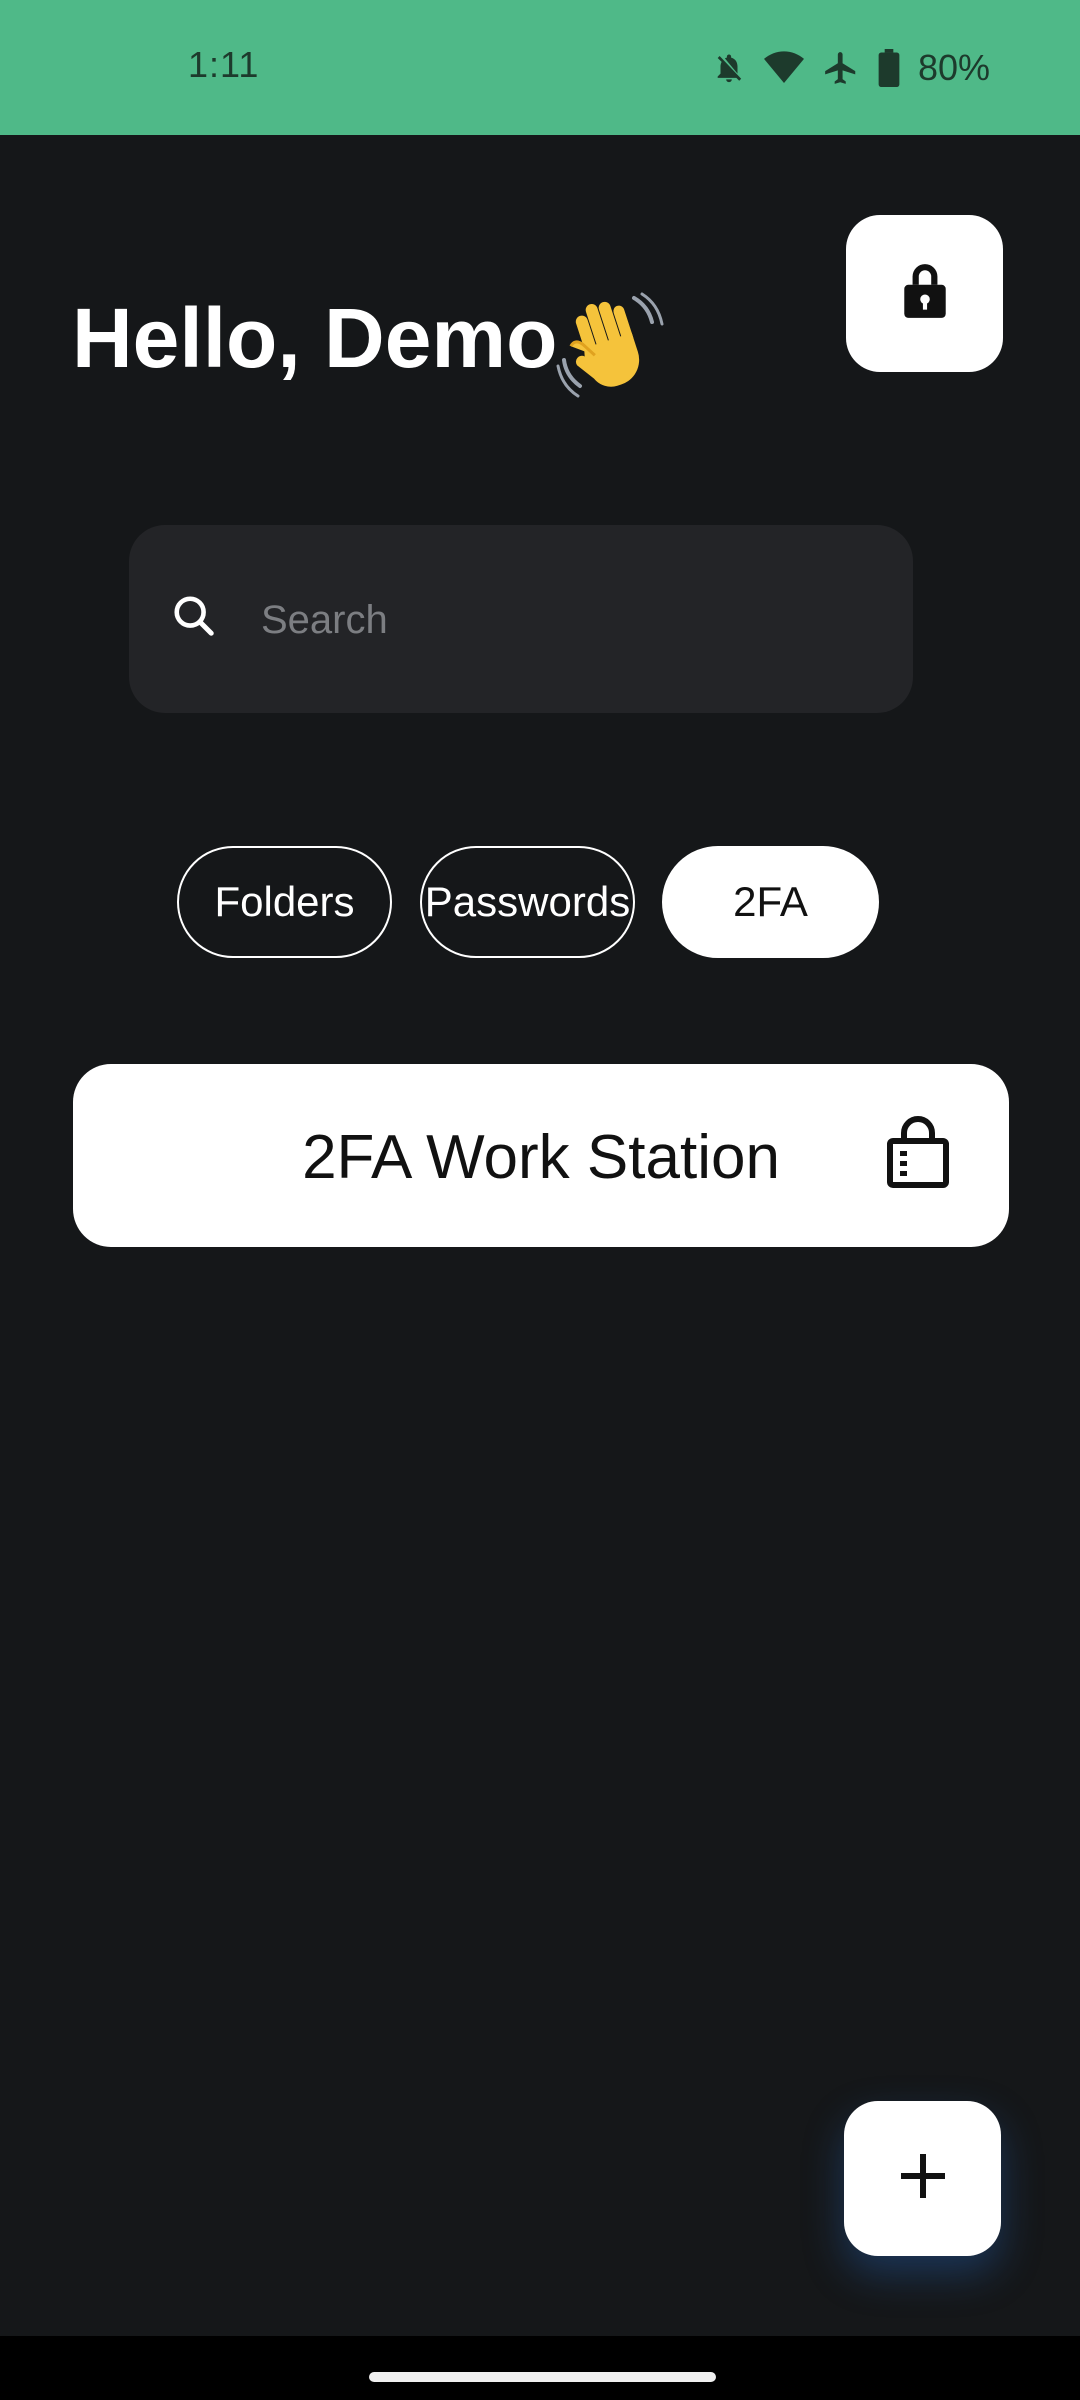 This screenshot has width=1080, height=2400. I want to click on status-time: 1:11, so click(224, 64).